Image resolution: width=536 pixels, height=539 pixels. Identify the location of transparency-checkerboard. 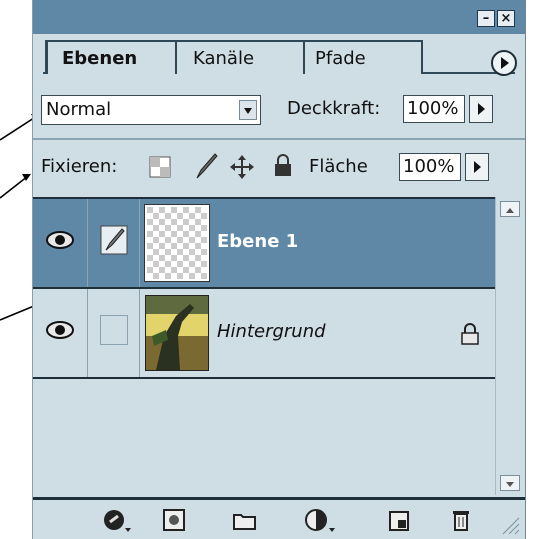
(177, 243).